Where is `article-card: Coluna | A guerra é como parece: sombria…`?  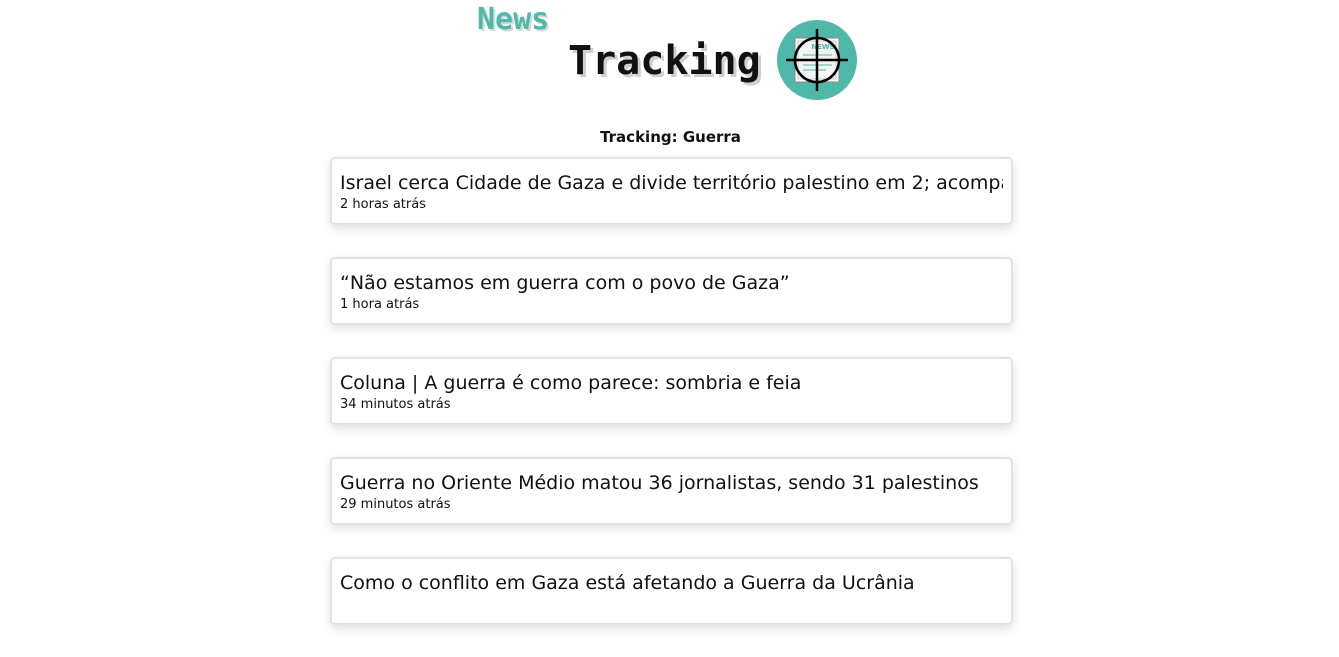 article-card: Coluna | A guerra é como parece: sombria… is located at coordinates (671, 391).